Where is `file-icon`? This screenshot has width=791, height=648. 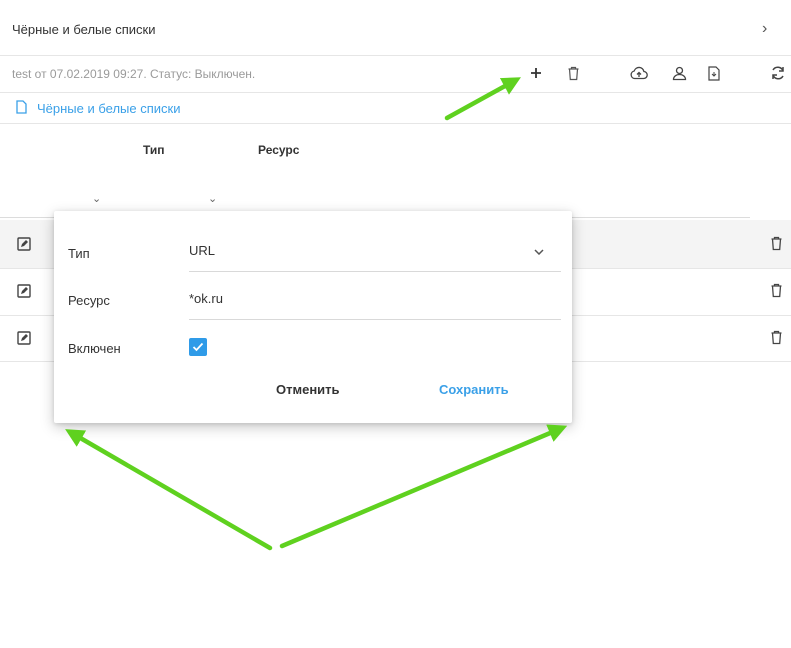 file-icon is located at coordinates (714, 73).